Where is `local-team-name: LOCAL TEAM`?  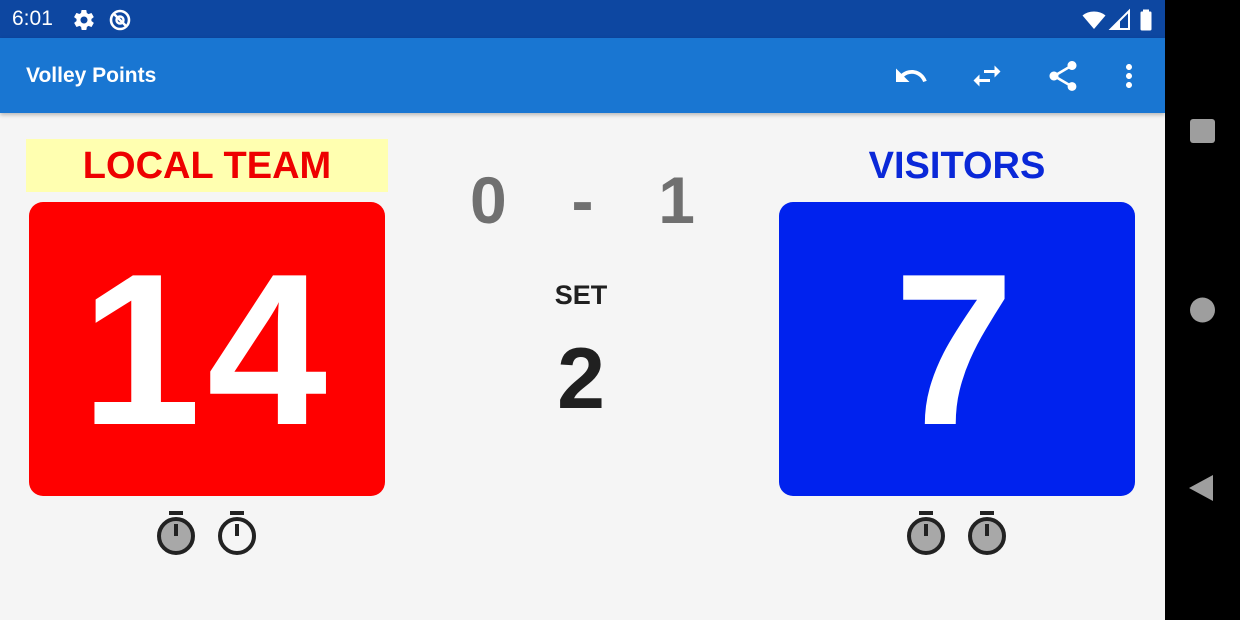 local-team-name: LOCAL TEAM is located at coordinates (207, 165).